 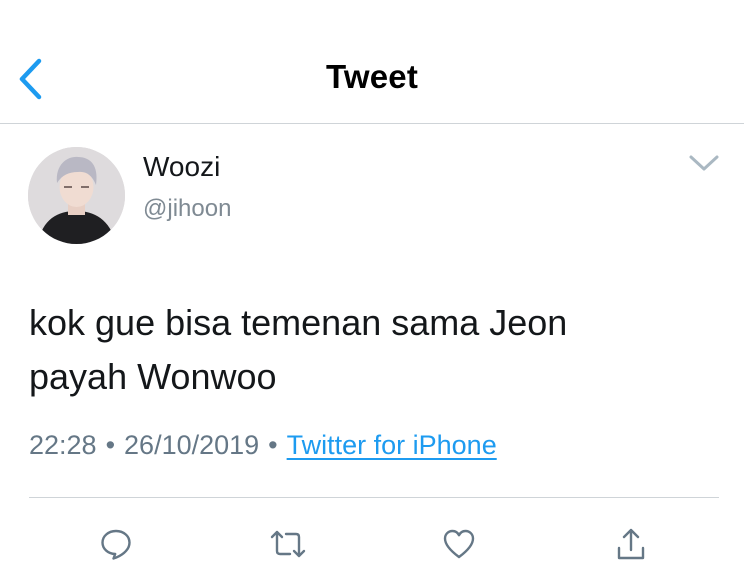 I want to click on profile-photo, so click(x=76, y=195).